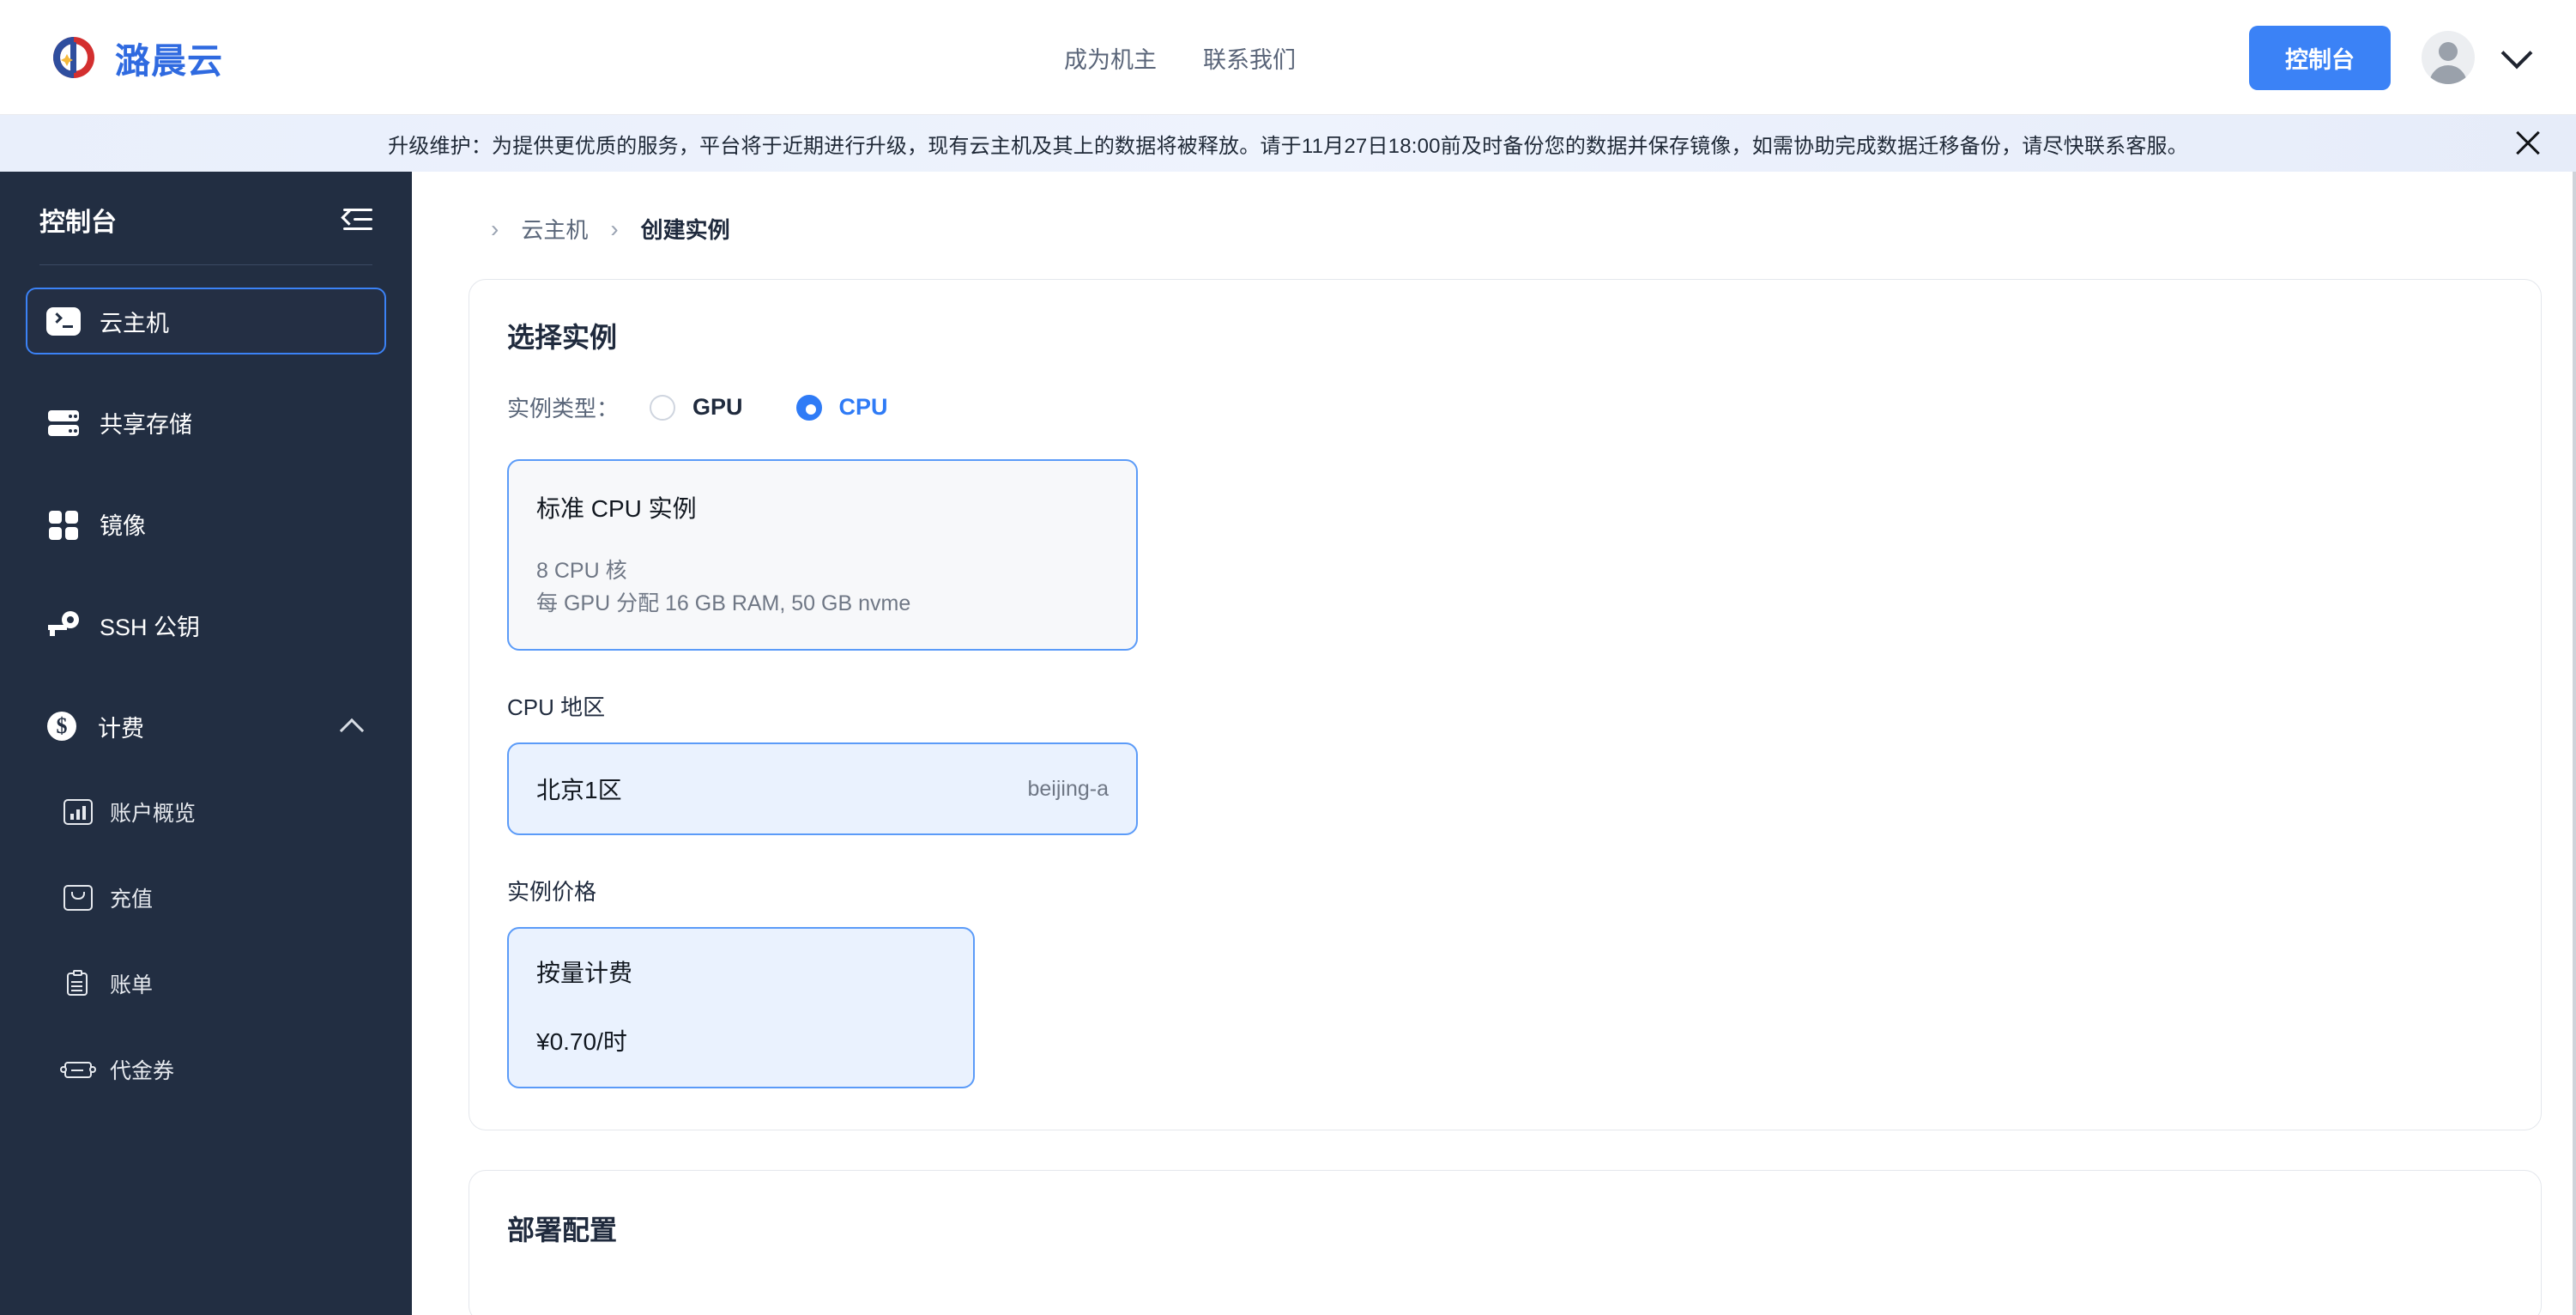 The image size is (2576, 1315). Describe the element at coordinates (562, 338) in the screenshot. I see `page-title: 选择实例` at that location.